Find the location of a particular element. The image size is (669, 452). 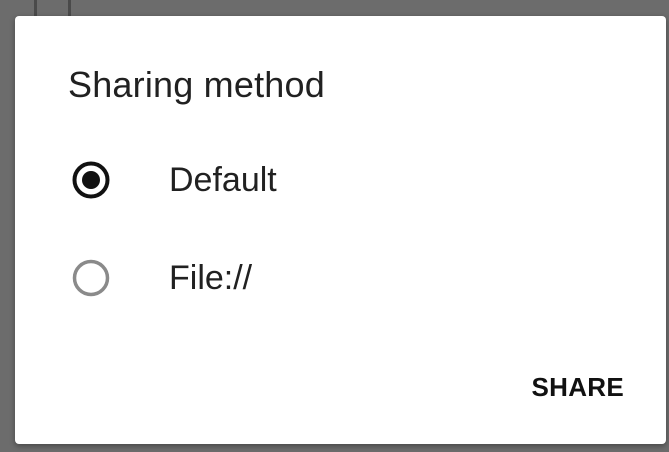

radio-option-file: File:// is located at coordinates (335, 278).